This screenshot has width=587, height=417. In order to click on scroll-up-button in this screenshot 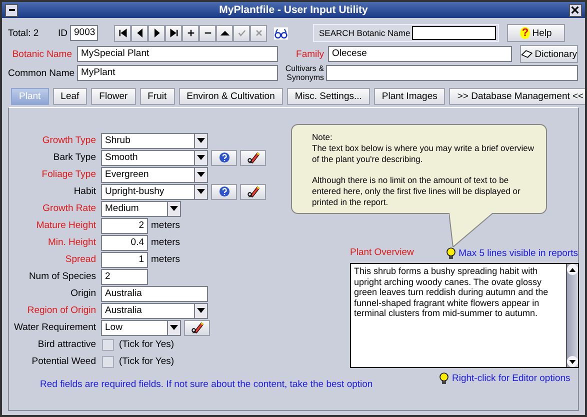, I will do `click(572, 269)`.